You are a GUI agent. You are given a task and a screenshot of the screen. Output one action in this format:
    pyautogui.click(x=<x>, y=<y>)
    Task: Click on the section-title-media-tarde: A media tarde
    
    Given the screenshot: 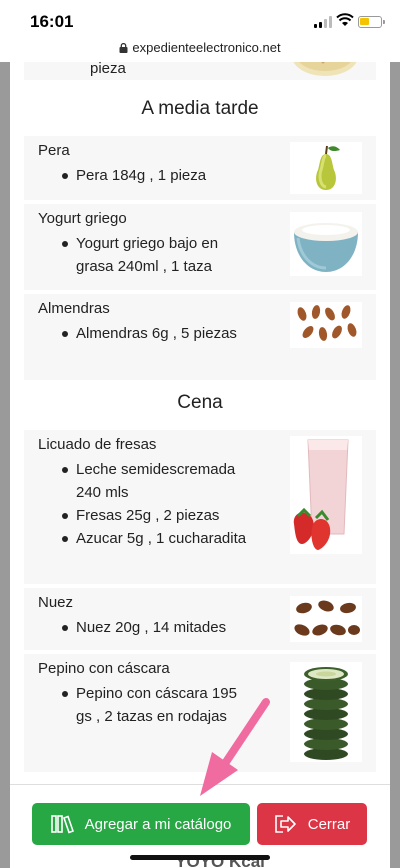 What is the action you would take?
    pyautogui.click(x=200, y=108)
    